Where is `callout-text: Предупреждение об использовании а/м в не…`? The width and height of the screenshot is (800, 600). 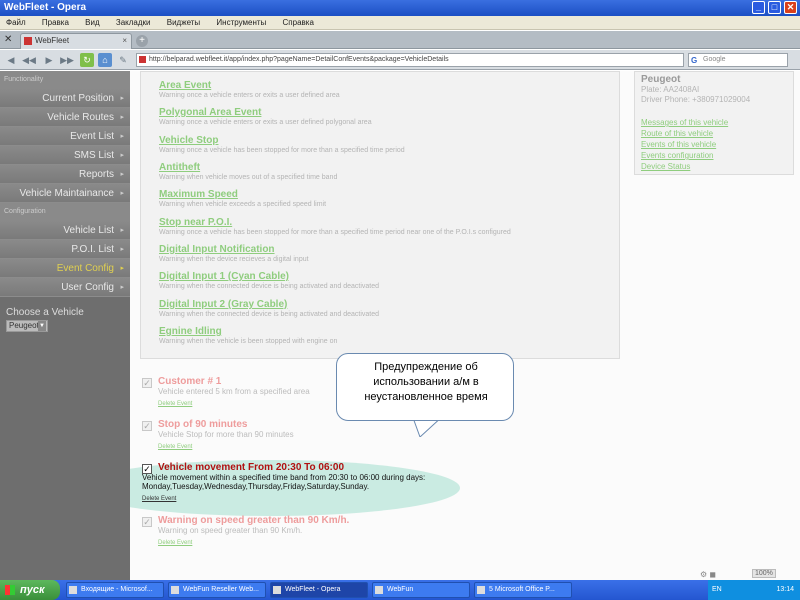 callout-text: Предупреждение об использовании а/м в не… is located at coordinates (426, 382).